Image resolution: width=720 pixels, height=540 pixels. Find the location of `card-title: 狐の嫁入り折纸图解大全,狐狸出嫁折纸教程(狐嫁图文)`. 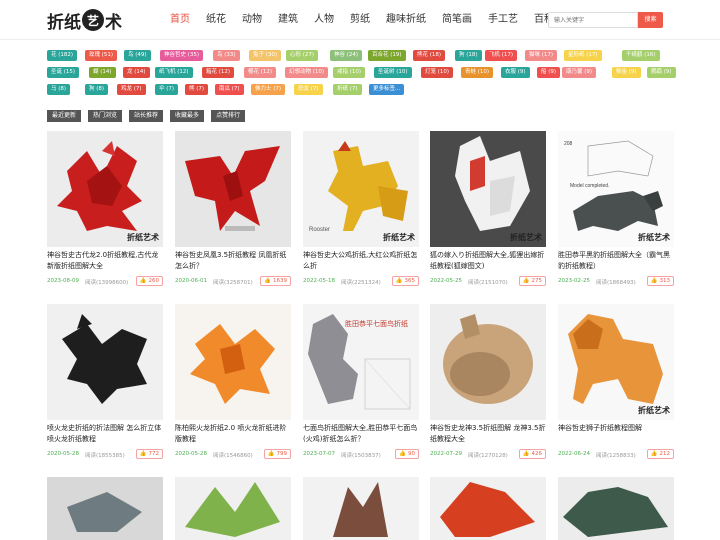

card-title: 狐の嫁入り折纸图解大全,狐狸出嫁折纸教程(狐嫁图文) is located at coordinates (488, 261).